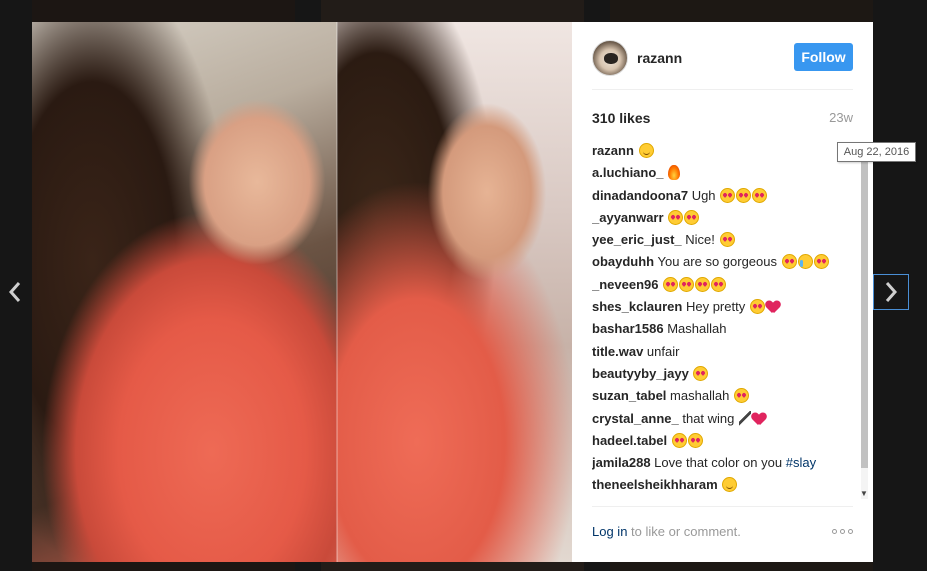  I want to click on comment-username: a.luchiano_, so click(628, 172).